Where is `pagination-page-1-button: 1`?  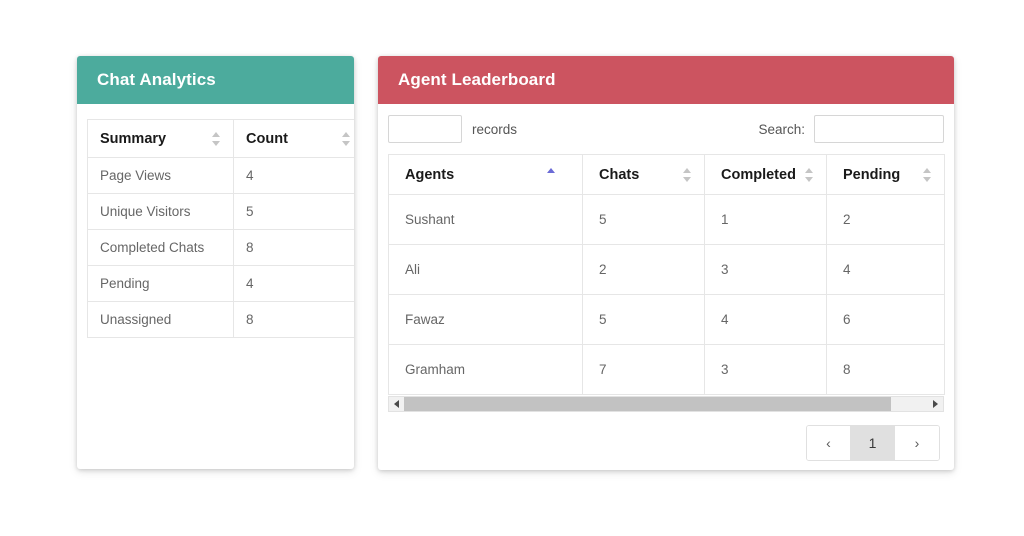
pagination-page-1-button: 1 is located at coordinates (873, 443).